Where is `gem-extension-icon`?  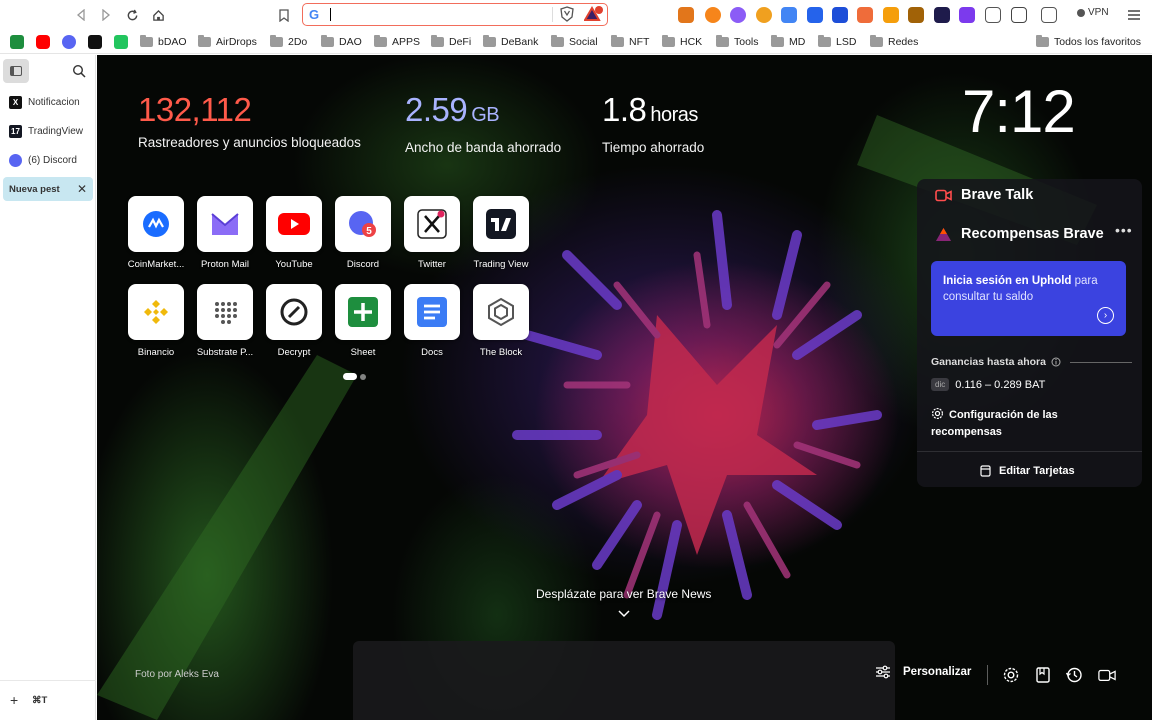 gem-extension-icon is located at coordinates (967, 15).